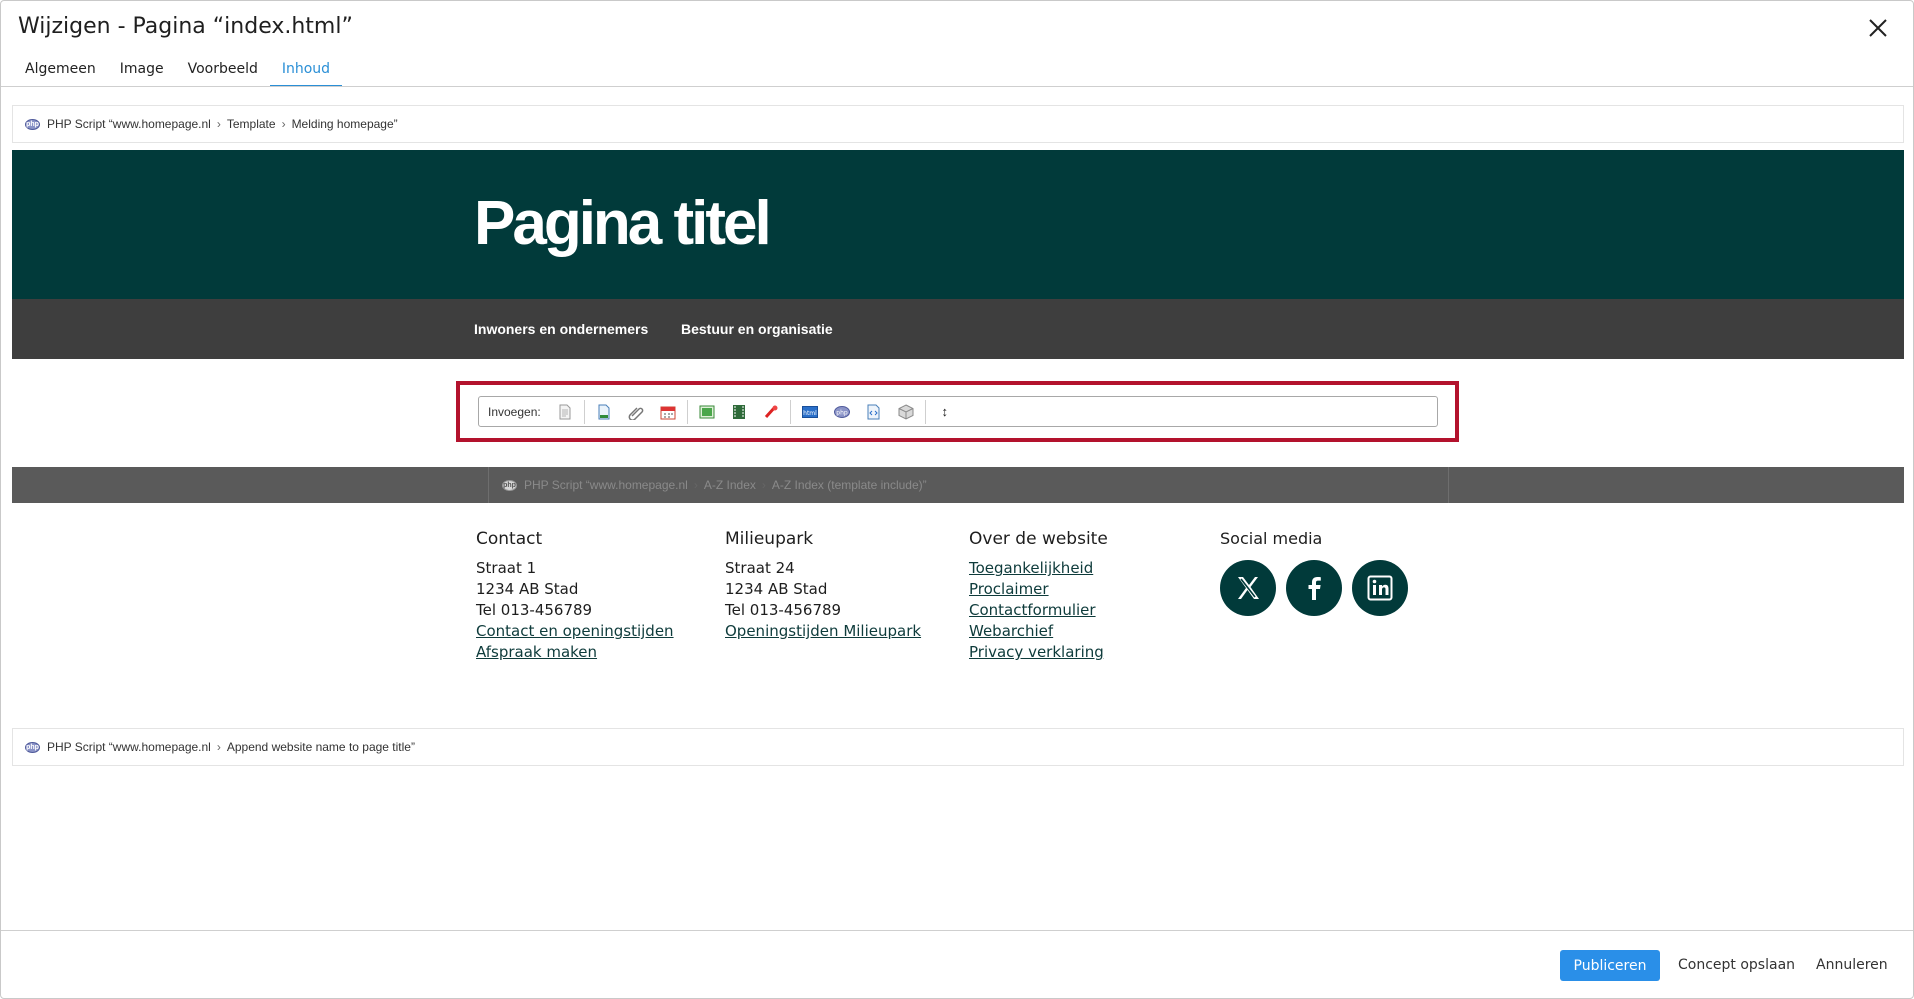  What do you see at coordinates (1610, 965) in the screenshot?
I see `publish-button: Publiceren` at bounding box center [1610, 965].